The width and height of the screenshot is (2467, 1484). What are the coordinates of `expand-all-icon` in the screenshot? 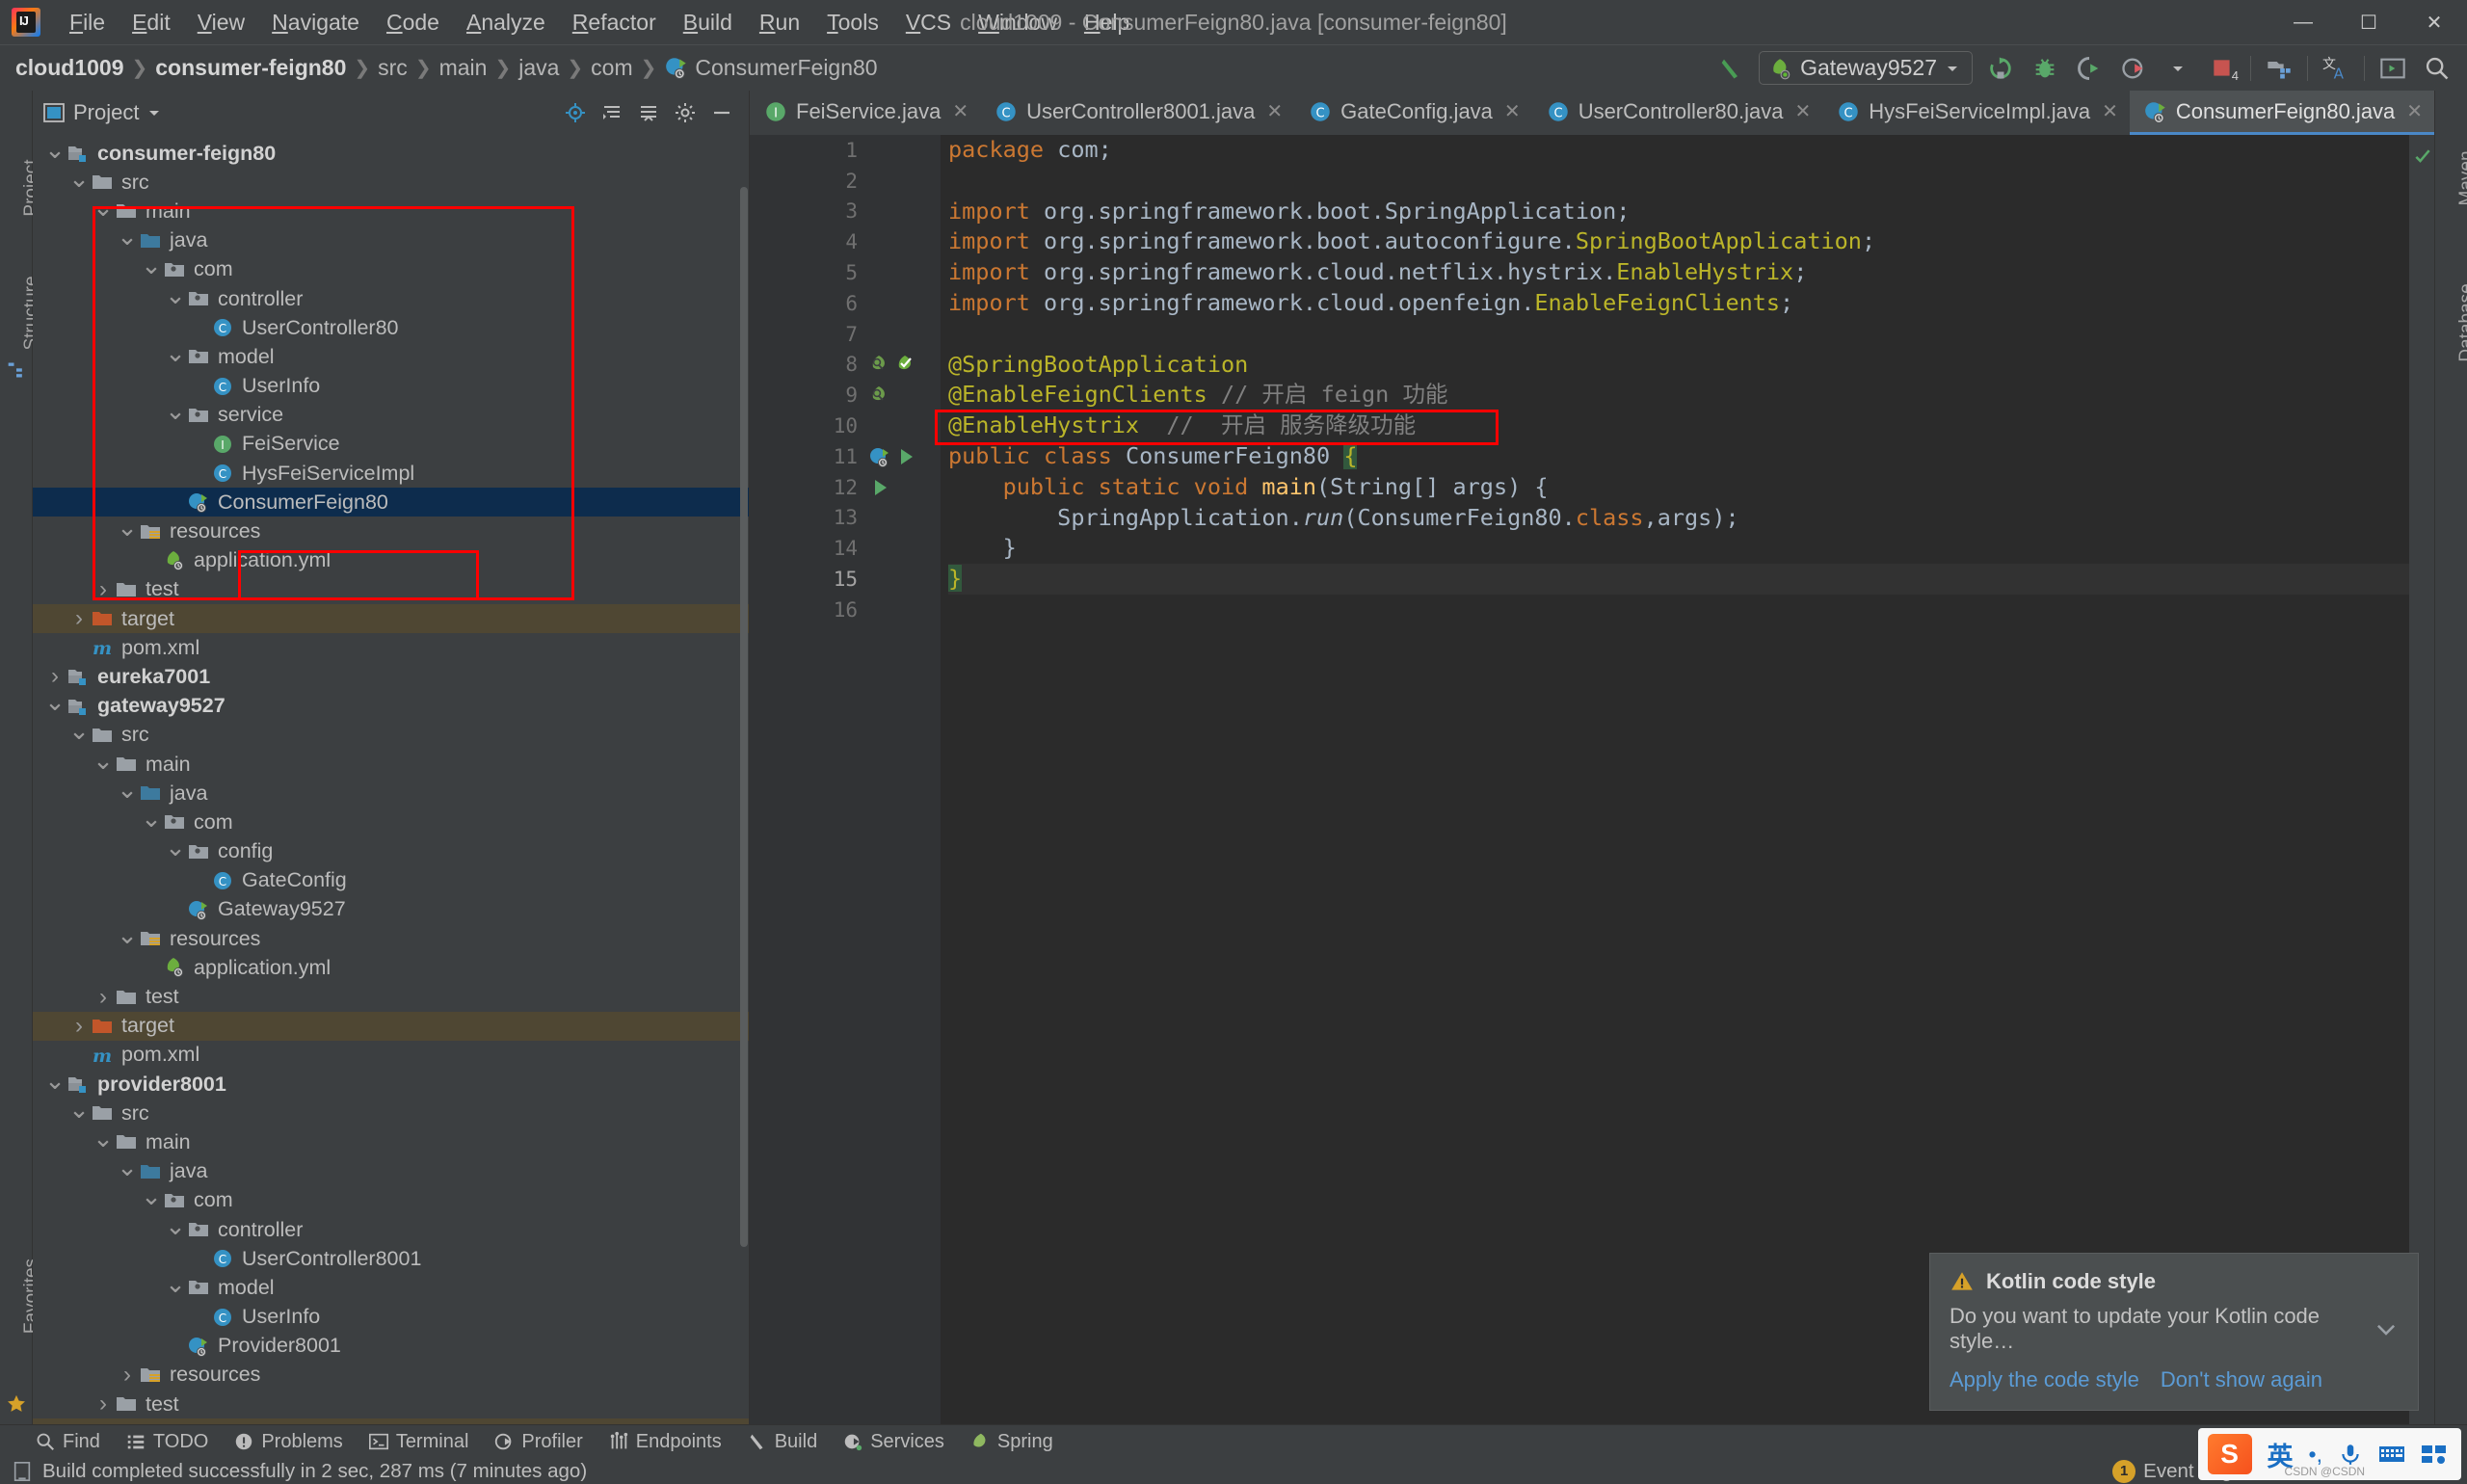 It's located at (611, 112).